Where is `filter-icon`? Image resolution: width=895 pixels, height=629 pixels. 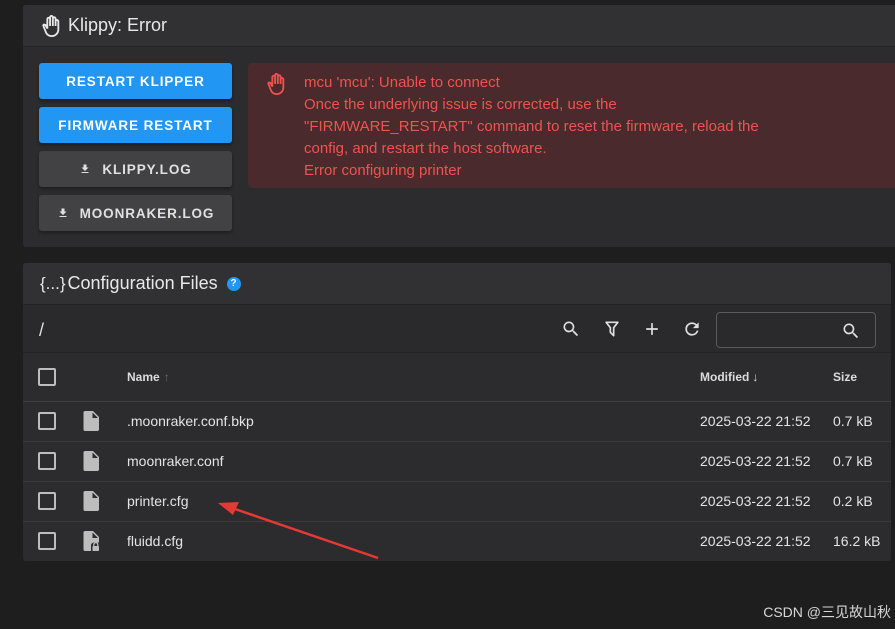 filter-icon is located at coordinates (612, 329).